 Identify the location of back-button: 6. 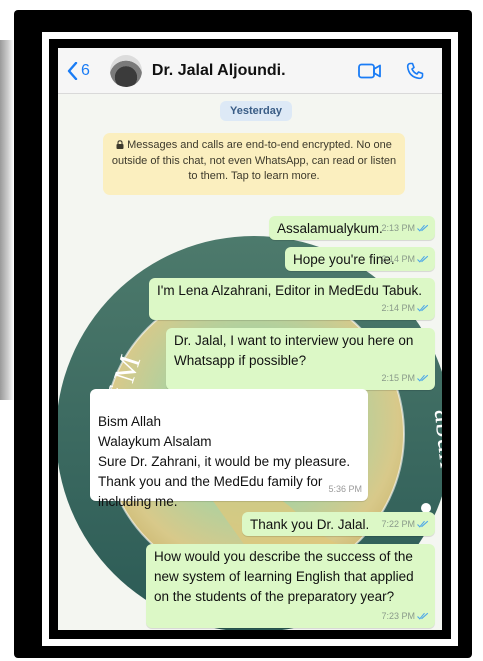
(78, 70).